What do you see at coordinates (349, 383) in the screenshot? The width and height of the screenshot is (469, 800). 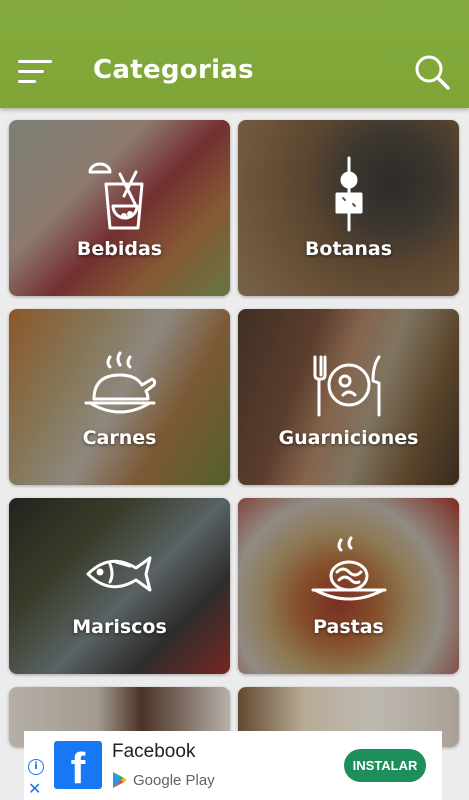 I see `plate-cutlery-icon` at bounding box center [349, 383].